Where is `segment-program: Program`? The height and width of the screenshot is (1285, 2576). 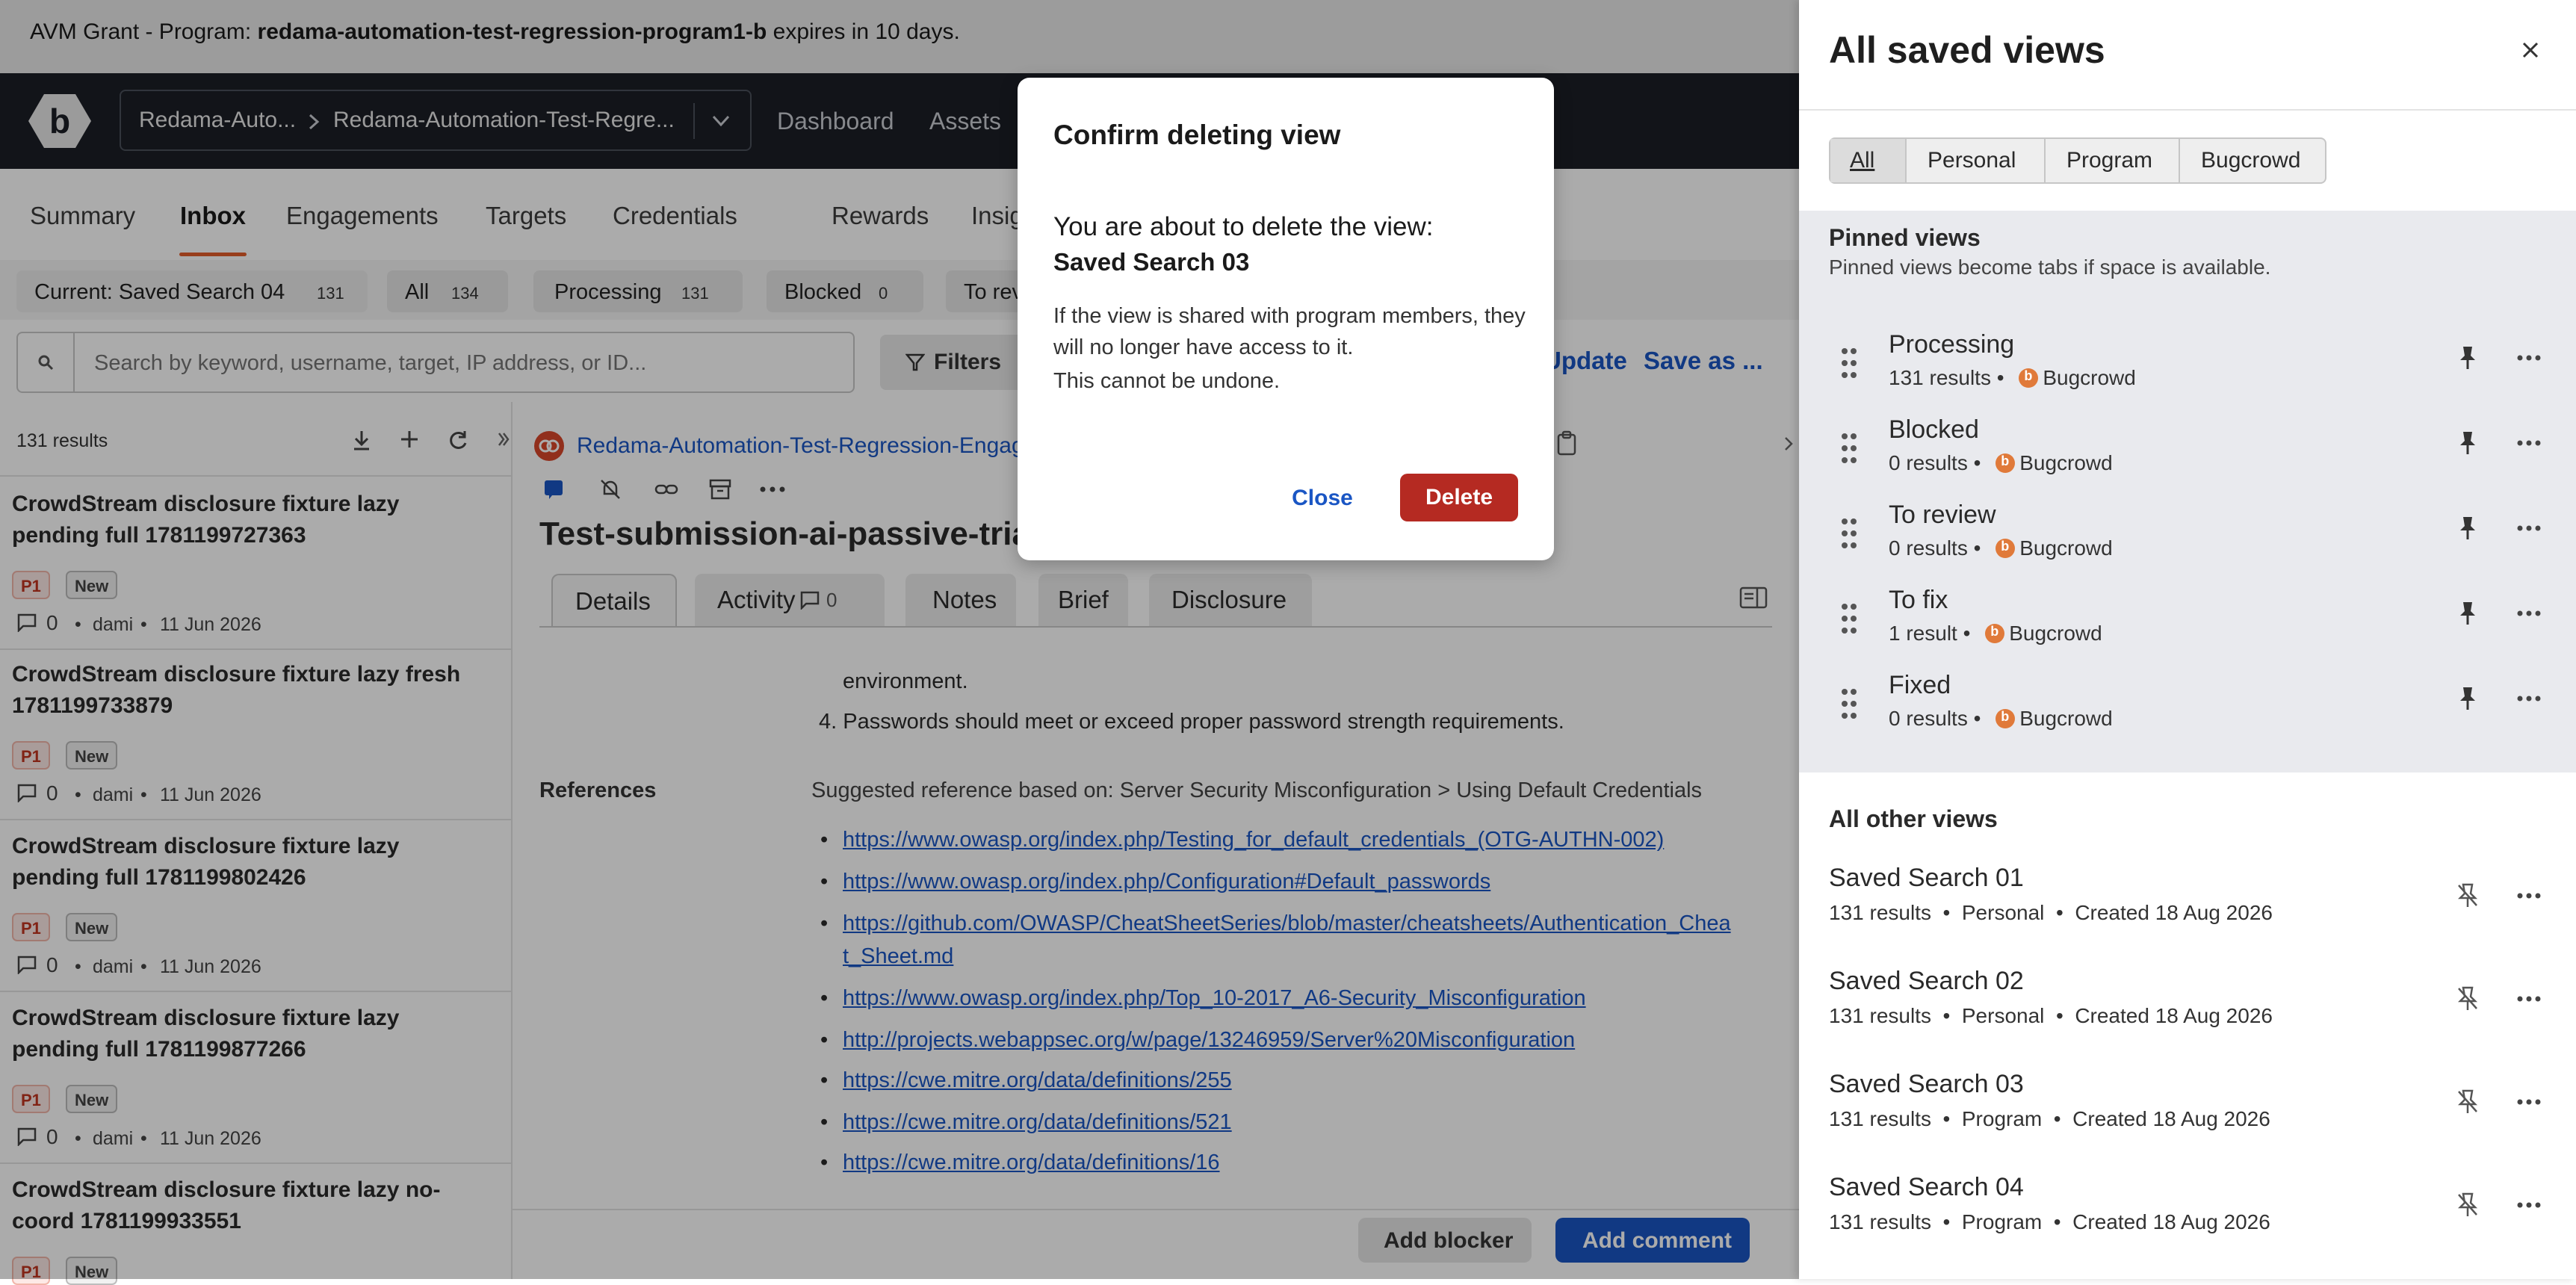 segment-program: Program is located at coordinates (2113, 160).